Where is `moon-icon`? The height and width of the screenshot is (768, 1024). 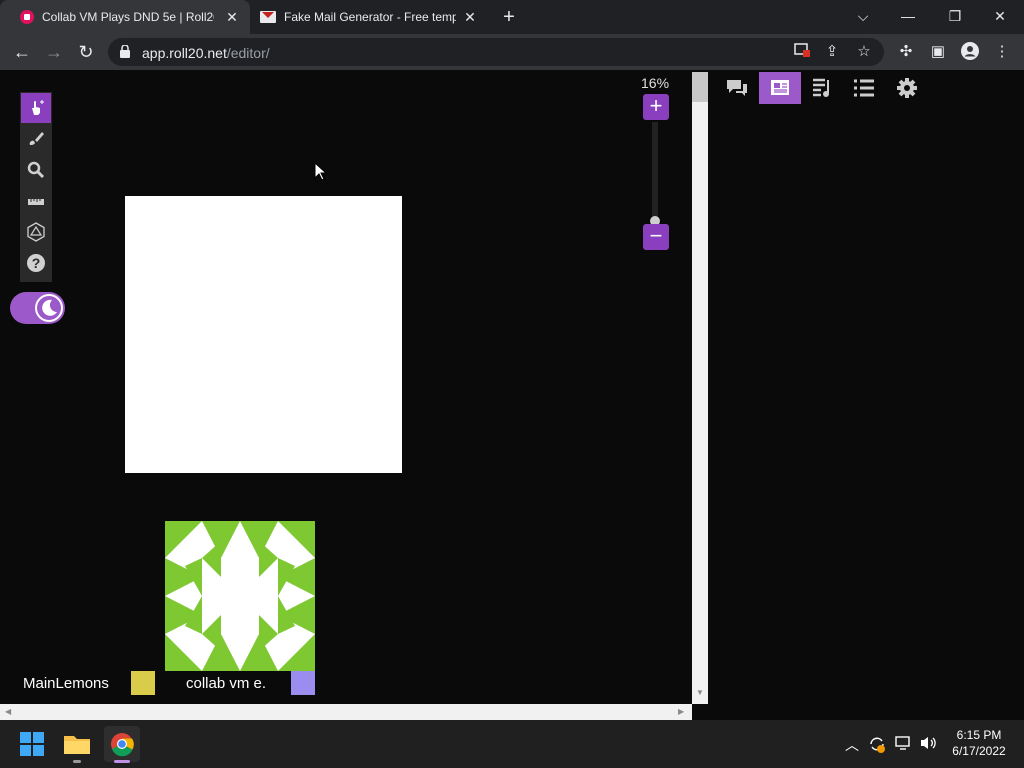 moon-icon is located at coordinates (49, 307).